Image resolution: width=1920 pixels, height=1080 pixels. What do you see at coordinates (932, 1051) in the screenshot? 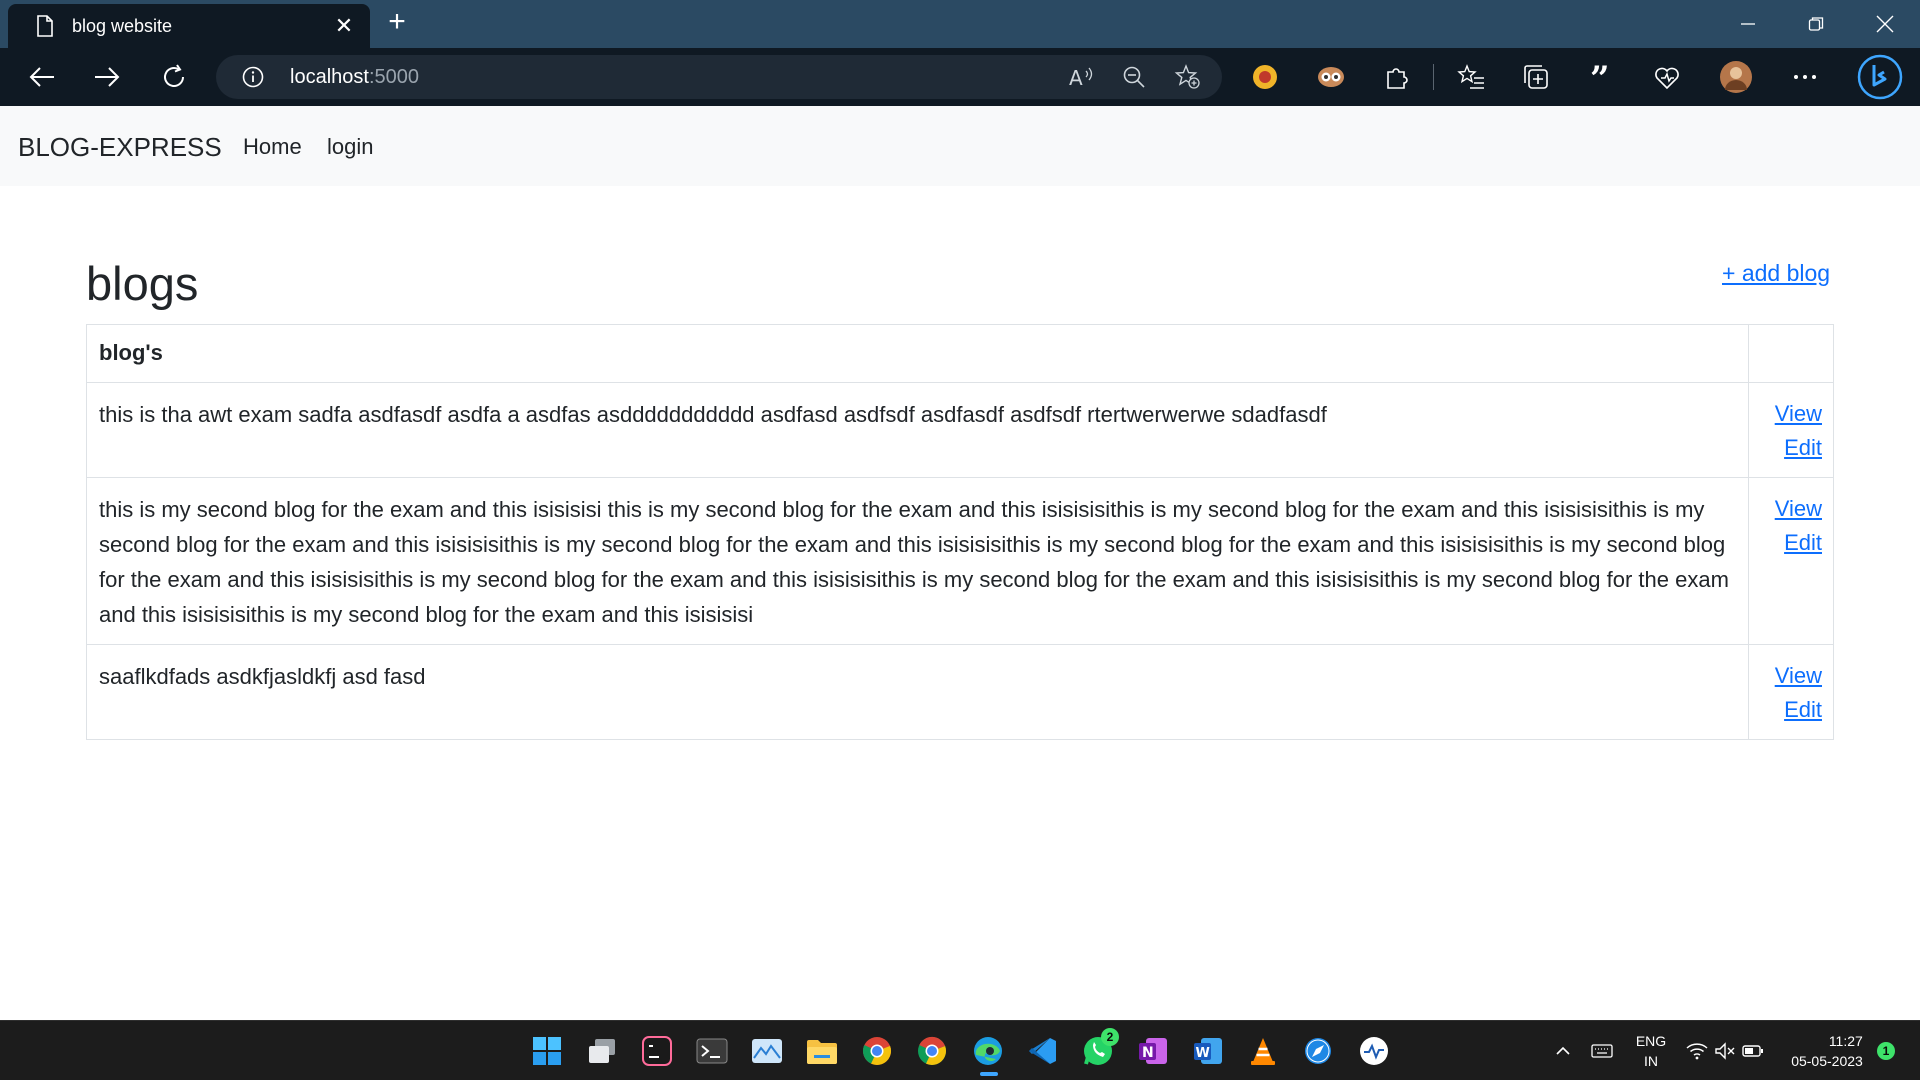
I see `taskbar-app-chrome-profile` at bounding box center [932, 1051].